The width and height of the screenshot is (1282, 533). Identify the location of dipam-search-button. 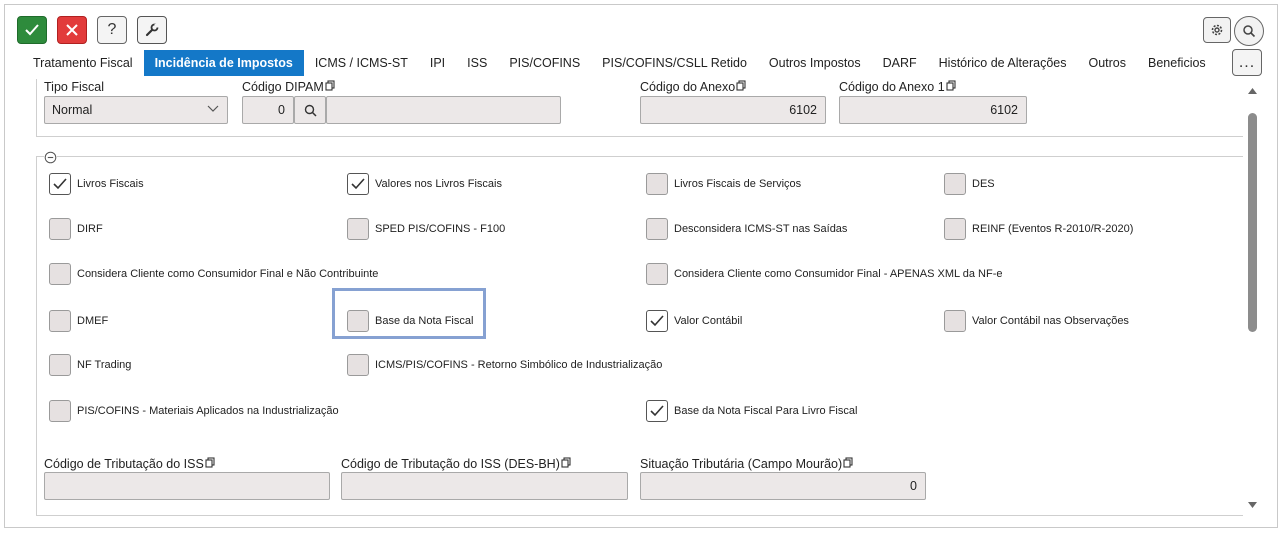
(310, 110).